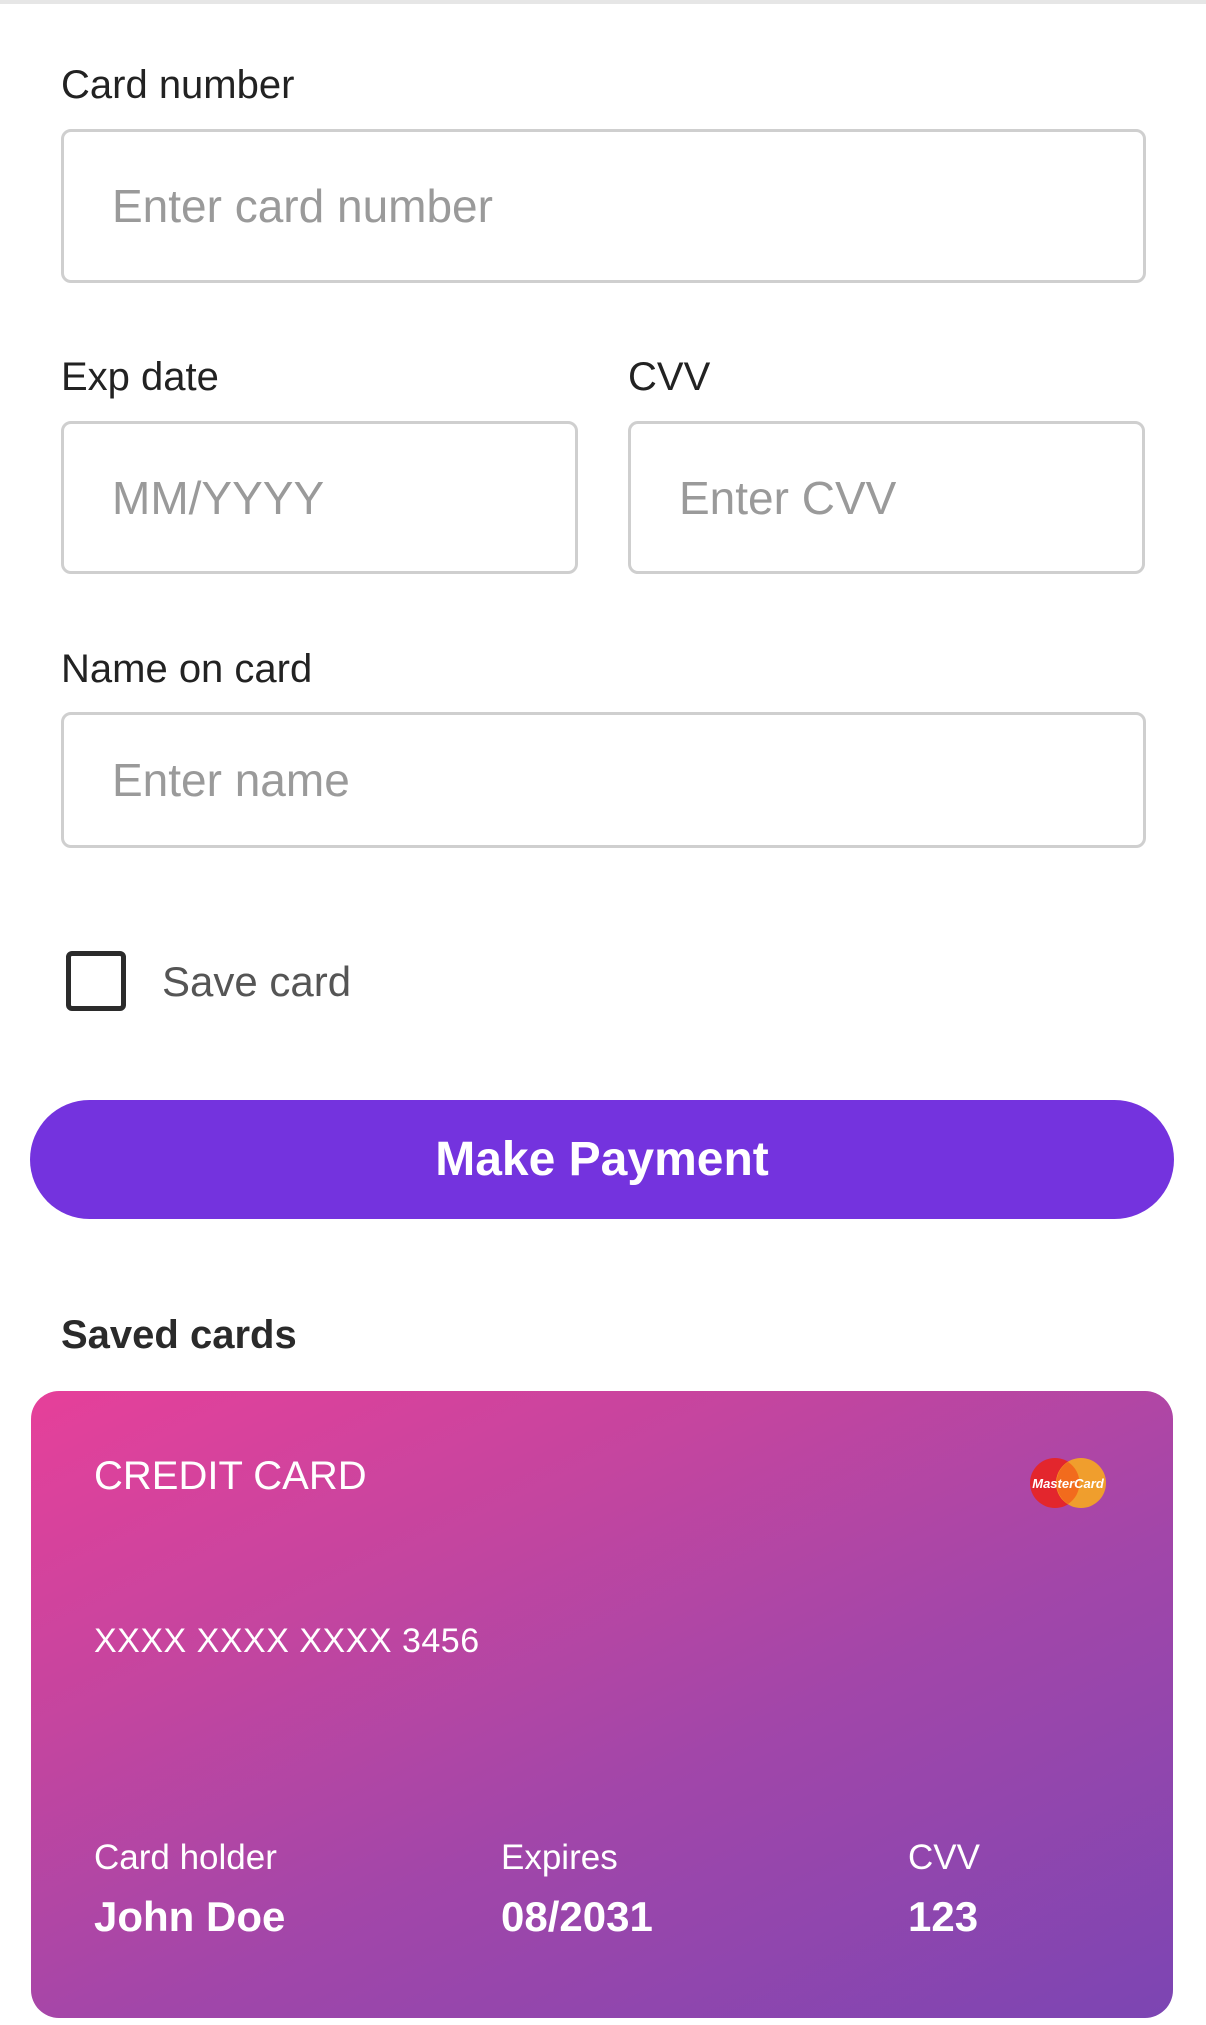  Describe the element at coordinates (140, 377) in the screenshot. I see `exp-date-label: Exp date` at that location.